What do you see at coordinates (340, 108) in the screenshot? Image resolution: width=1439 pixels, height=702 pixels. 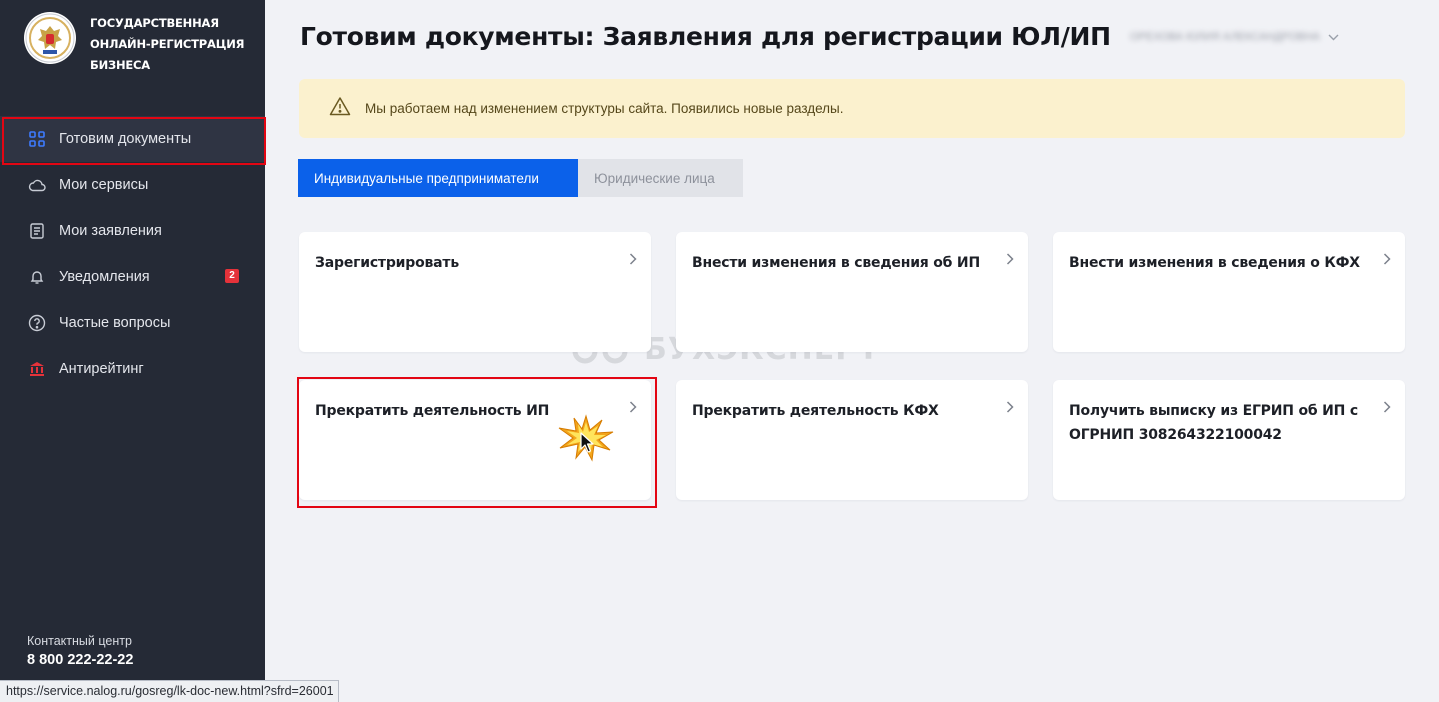 I see `warning-icon` at bounding box center [340, 108].